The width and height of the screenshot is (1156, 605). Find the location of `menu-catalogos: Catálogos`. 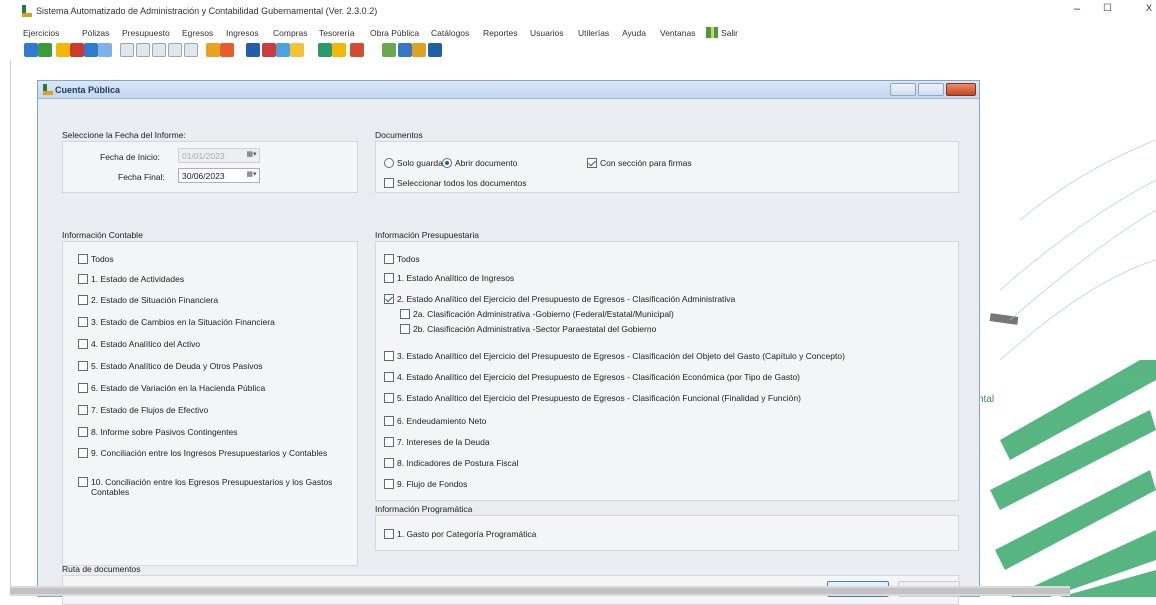

menu-catalogos: Catálogos is located at coordinates (450, 33).